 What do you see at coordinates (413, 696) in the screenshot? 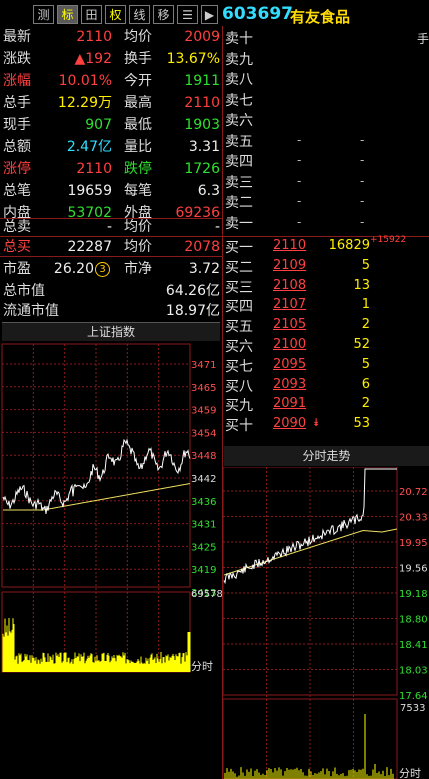
I see `y-tick-label: 17.64` at bounding box center [413, 696].